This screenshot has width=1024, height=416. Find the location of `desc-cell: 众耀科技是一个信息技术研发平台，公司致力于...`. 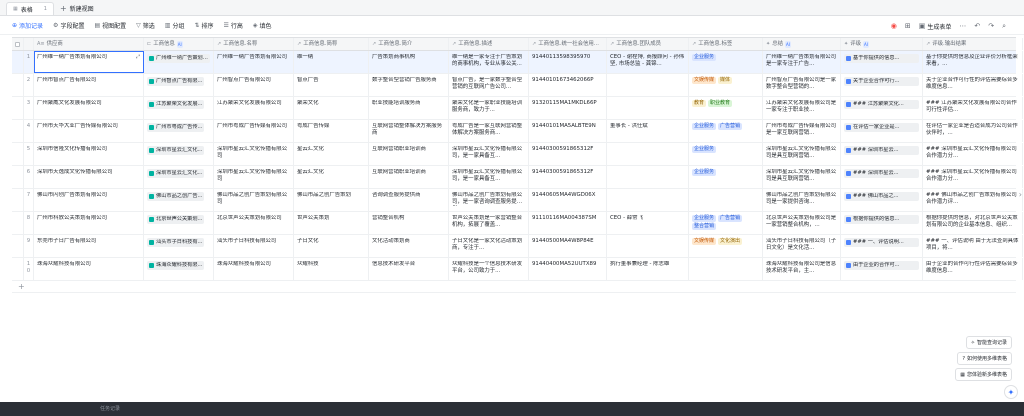

desc-cell: 众耀科技是一个信息技术研发平台，公司致力于... is located at coordinates (489, 269).